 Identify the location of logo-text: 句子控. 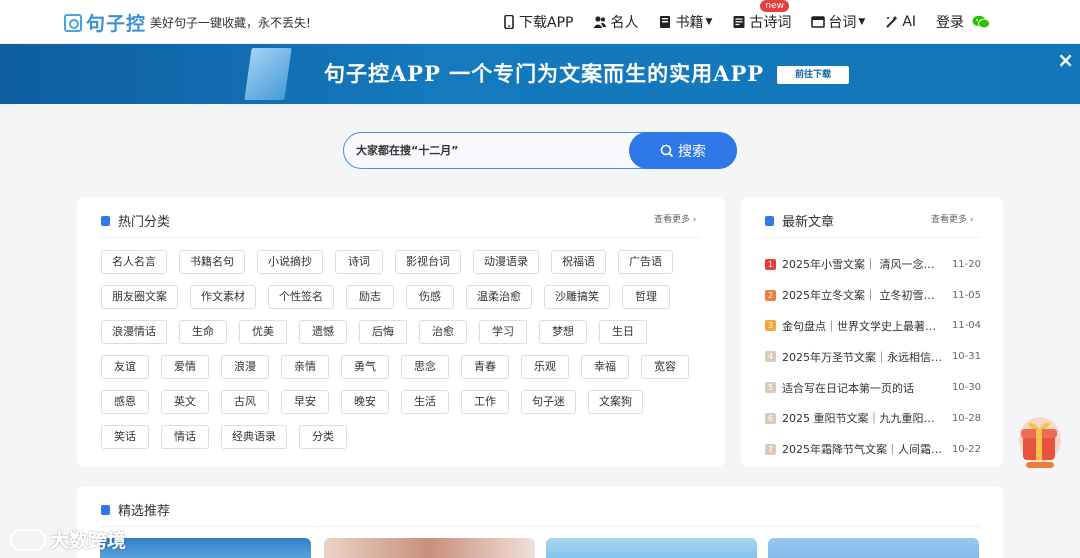
(116, 24).